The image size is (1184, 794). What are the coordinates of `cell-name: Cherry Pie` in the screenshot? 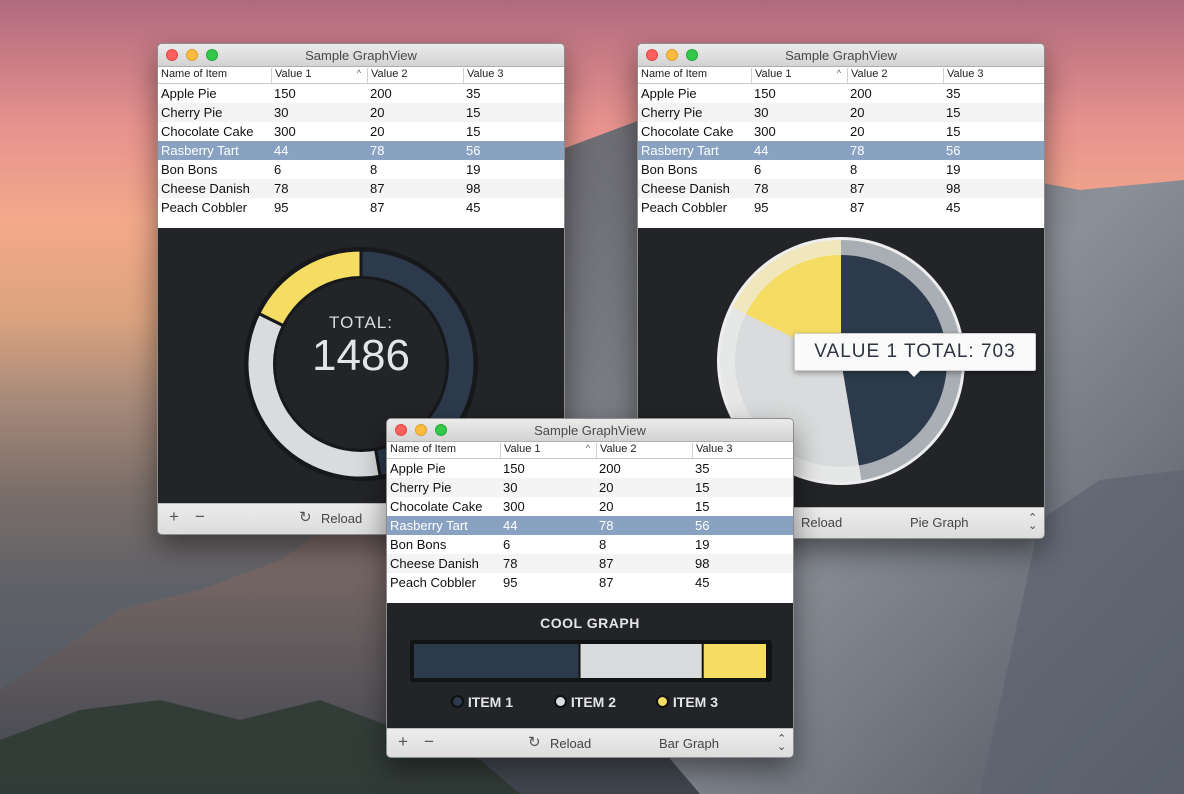 It's located at (421, 487).